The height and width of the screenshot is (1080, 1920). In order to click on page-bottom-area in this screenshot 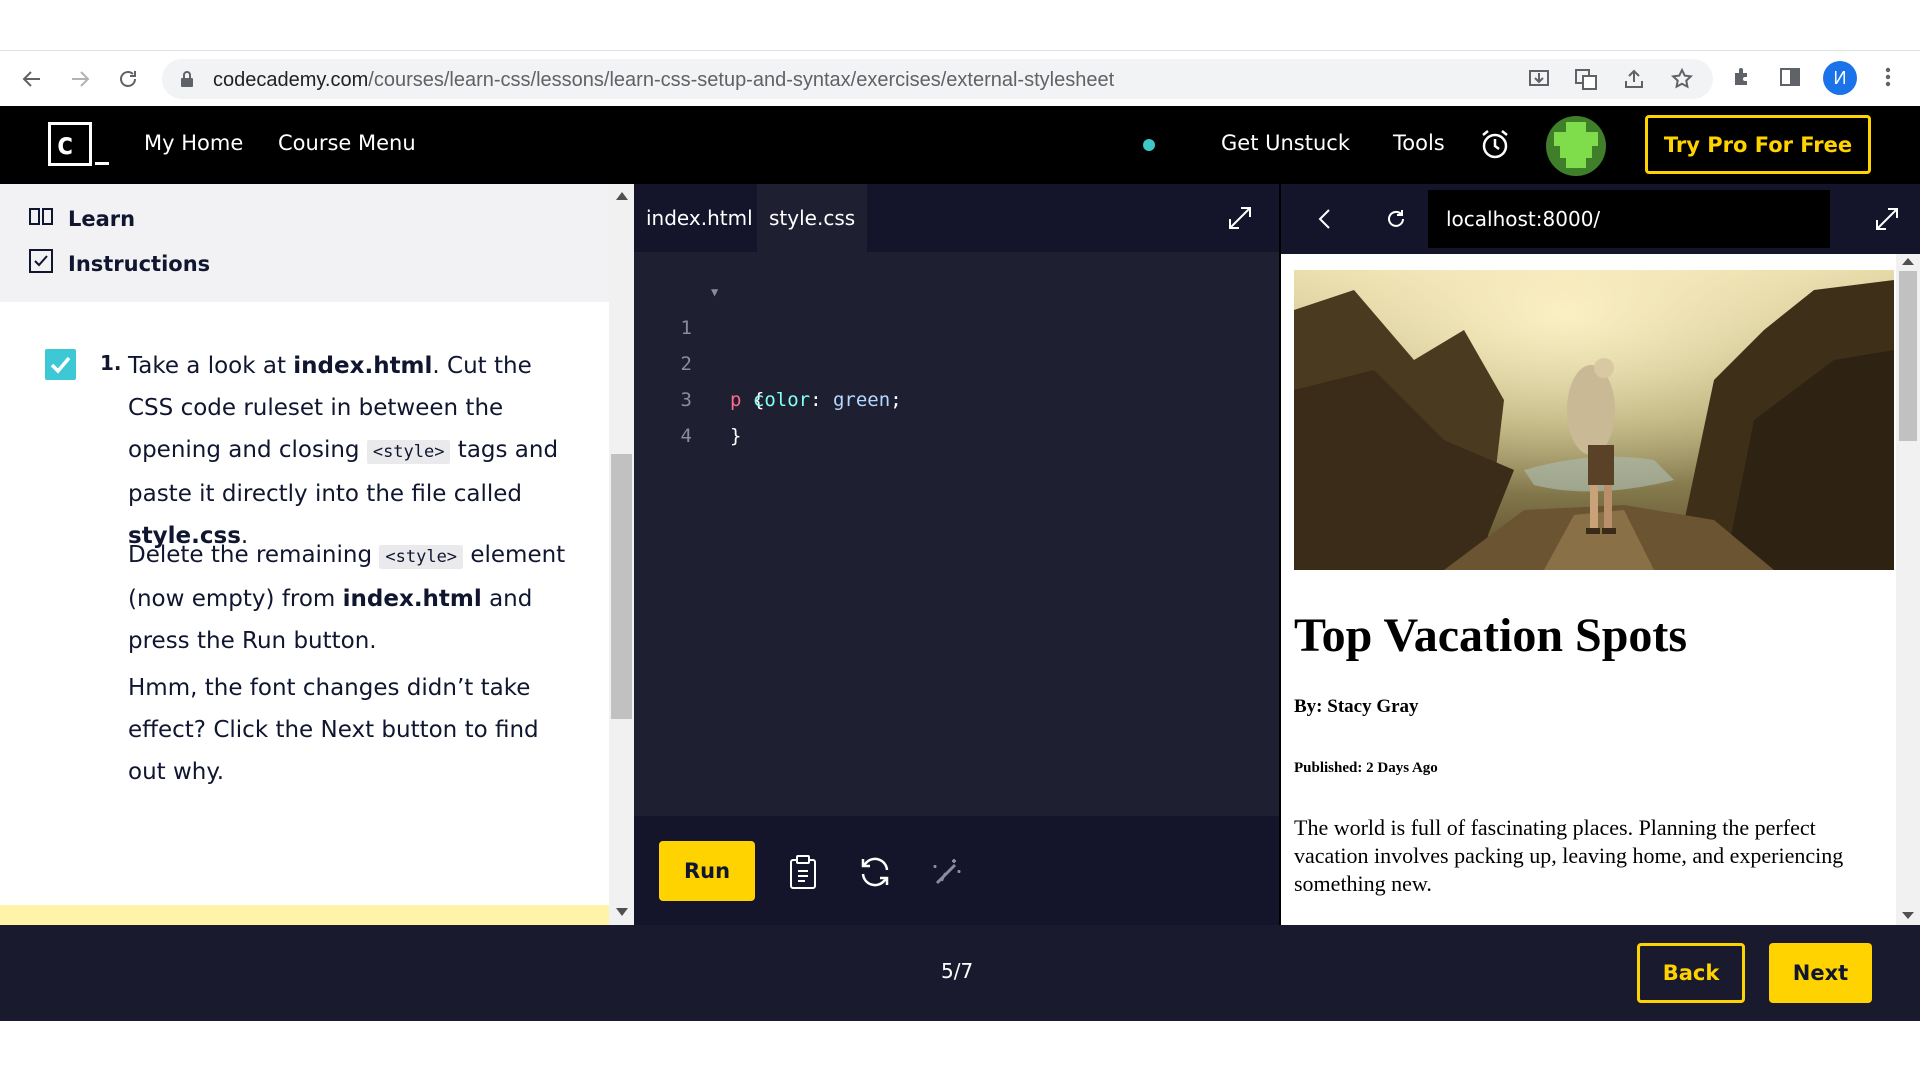, I will do `click(960, 1050)`.